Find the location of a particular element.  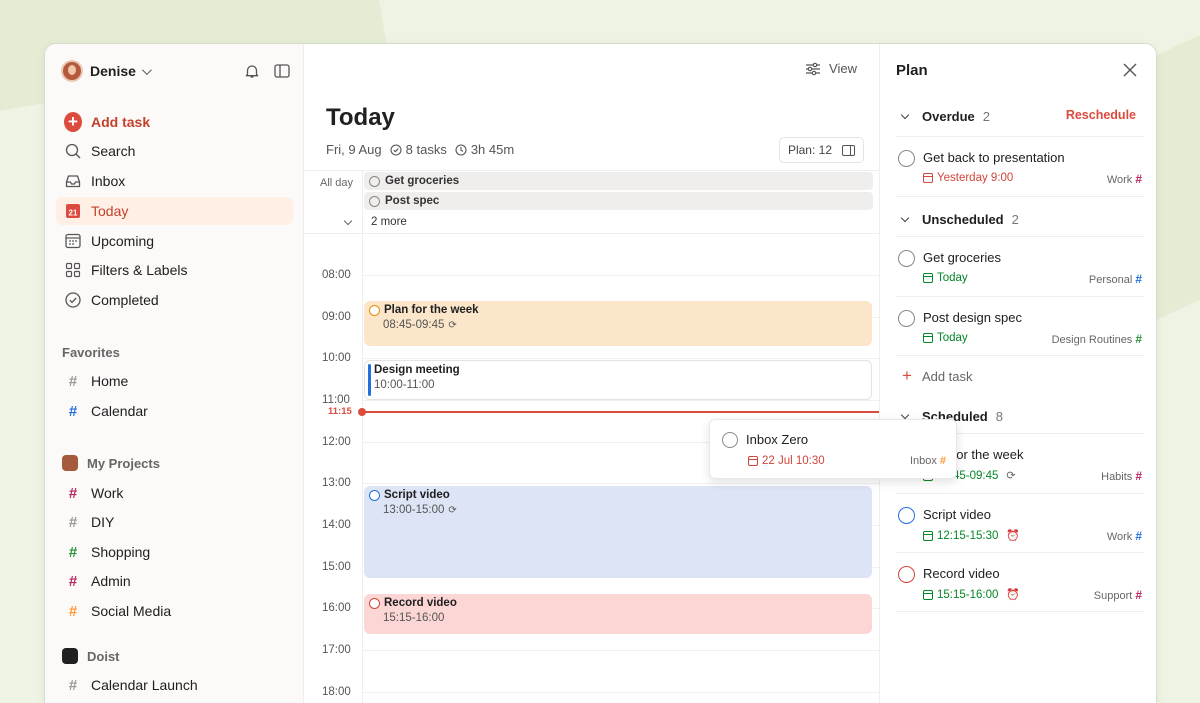

add-task-label: Add task is located at coordinates (947, 376).